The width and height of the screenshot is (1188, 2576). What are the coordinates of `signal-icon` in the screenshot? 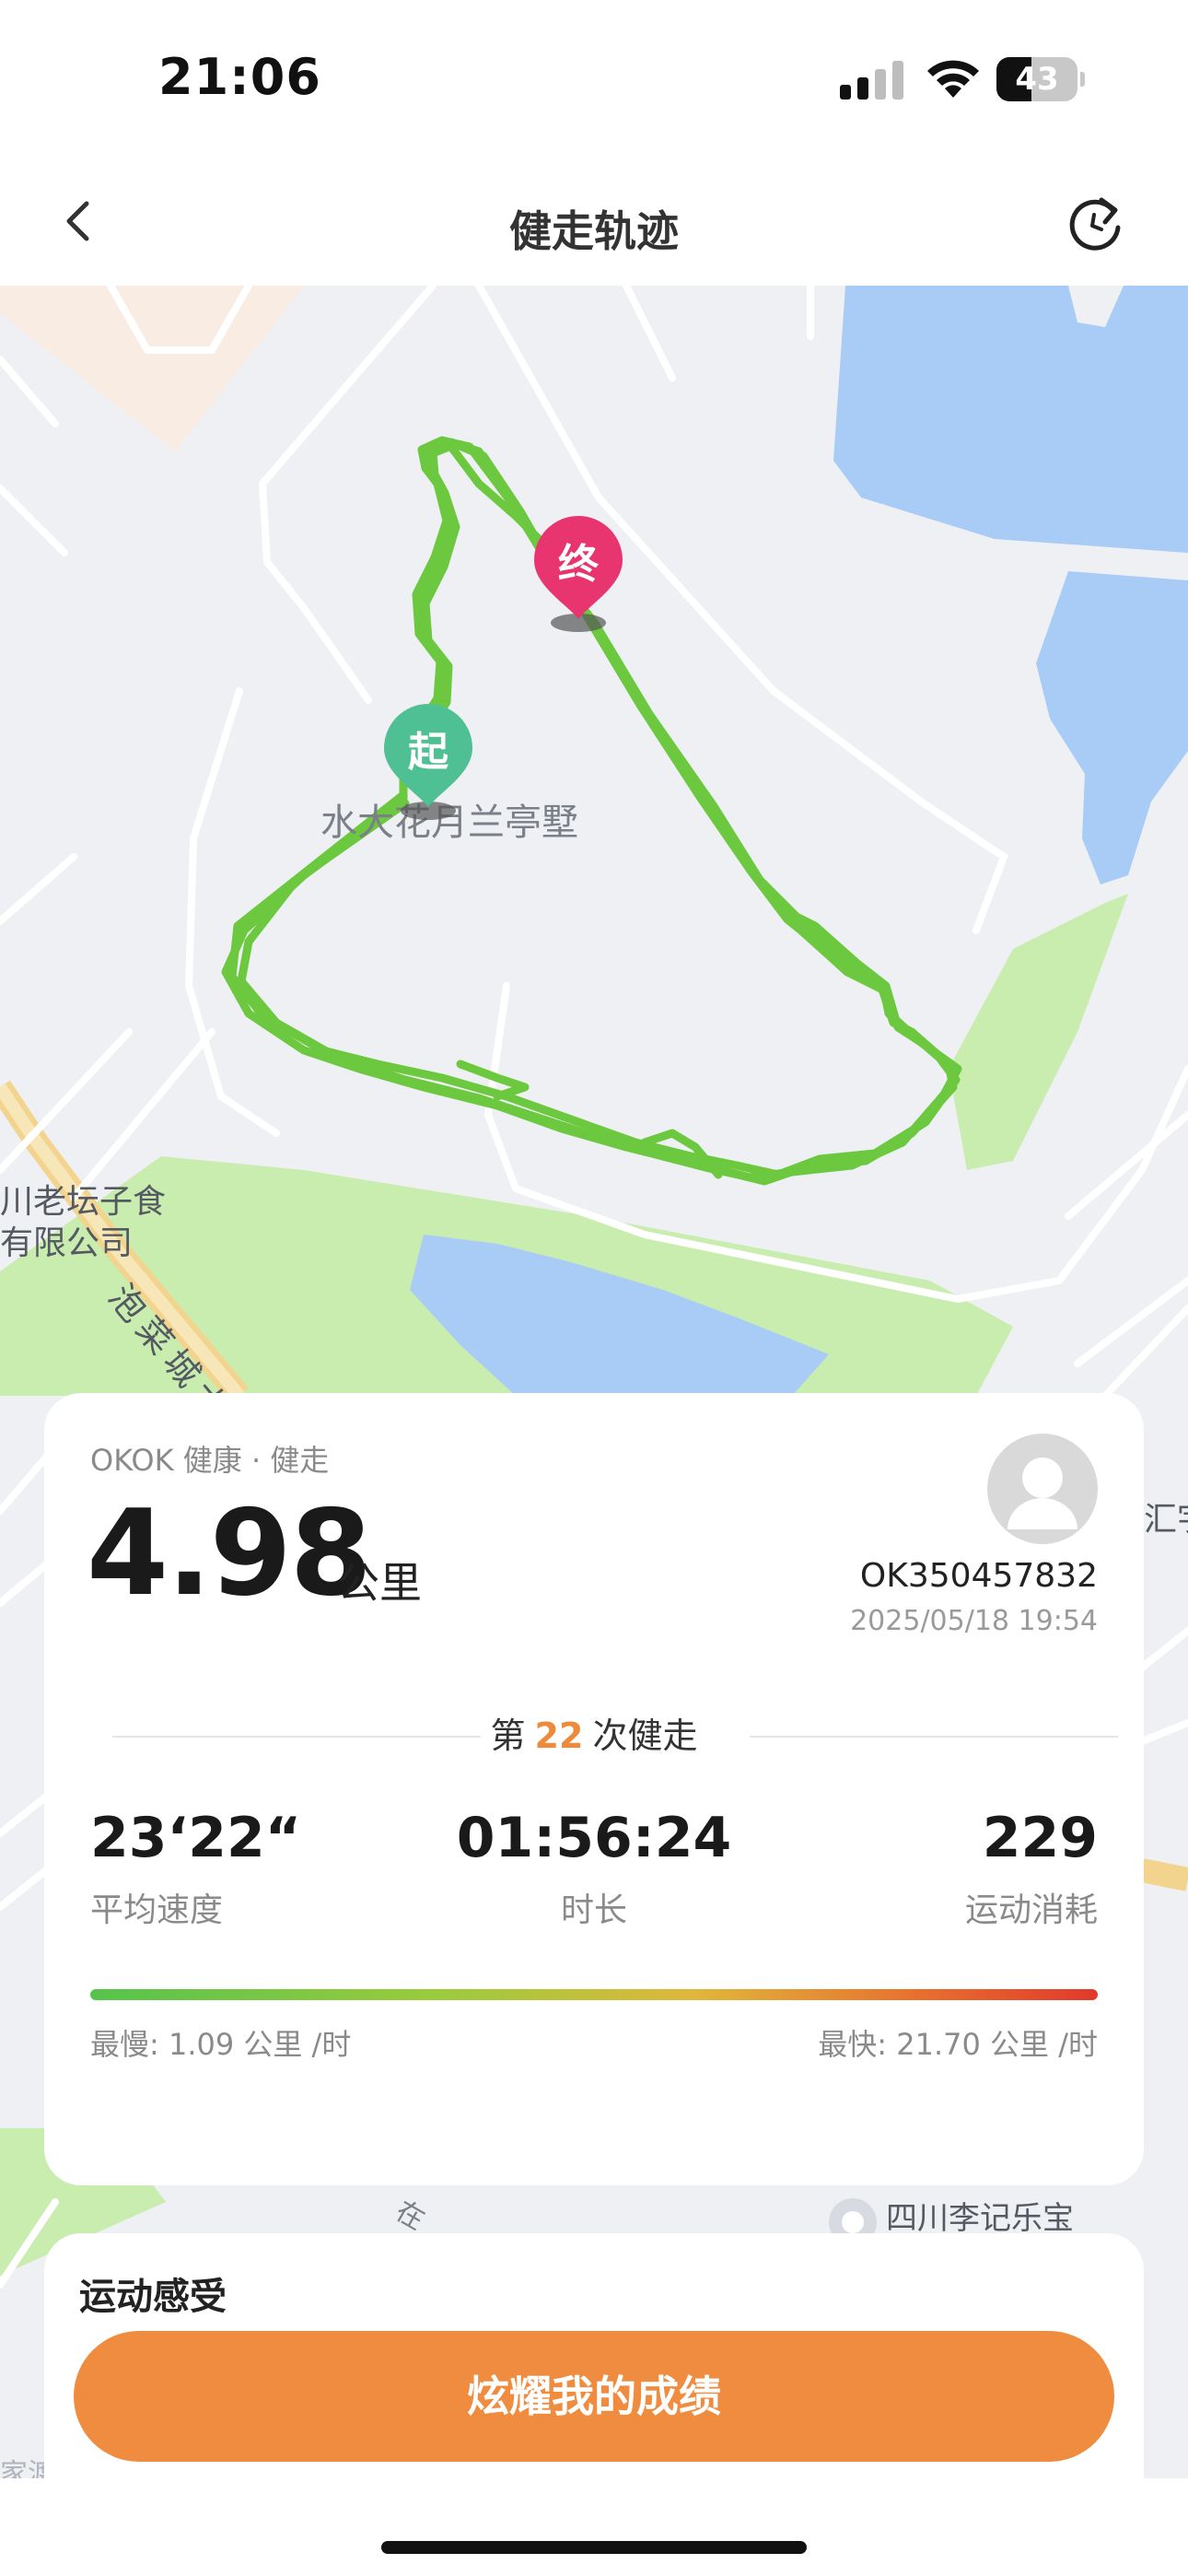 It's located at (871, 80).